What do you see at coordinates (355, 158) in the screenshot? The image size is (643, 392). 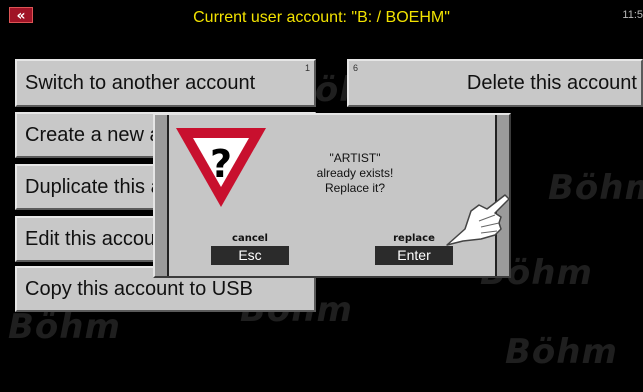 I see `message-line: "ARTIST"` at bounding box center [355, 158].